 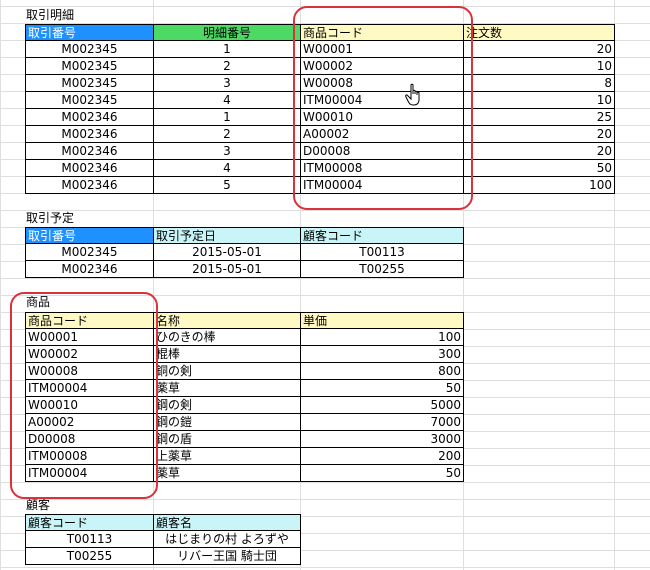 I want to click on header-product-name: 名称, so click(x=227, y=320).